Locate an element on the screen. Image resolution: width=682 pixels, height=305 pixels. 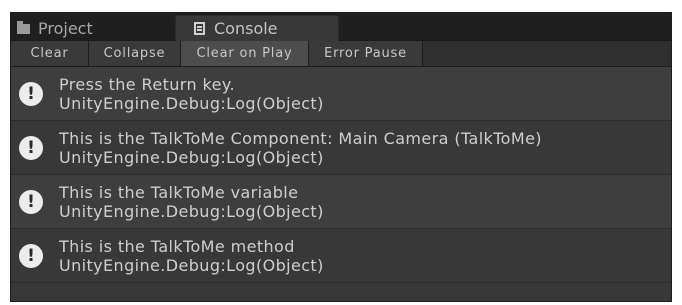
tab-strip: Project Console is located at coordinates (341, 27).